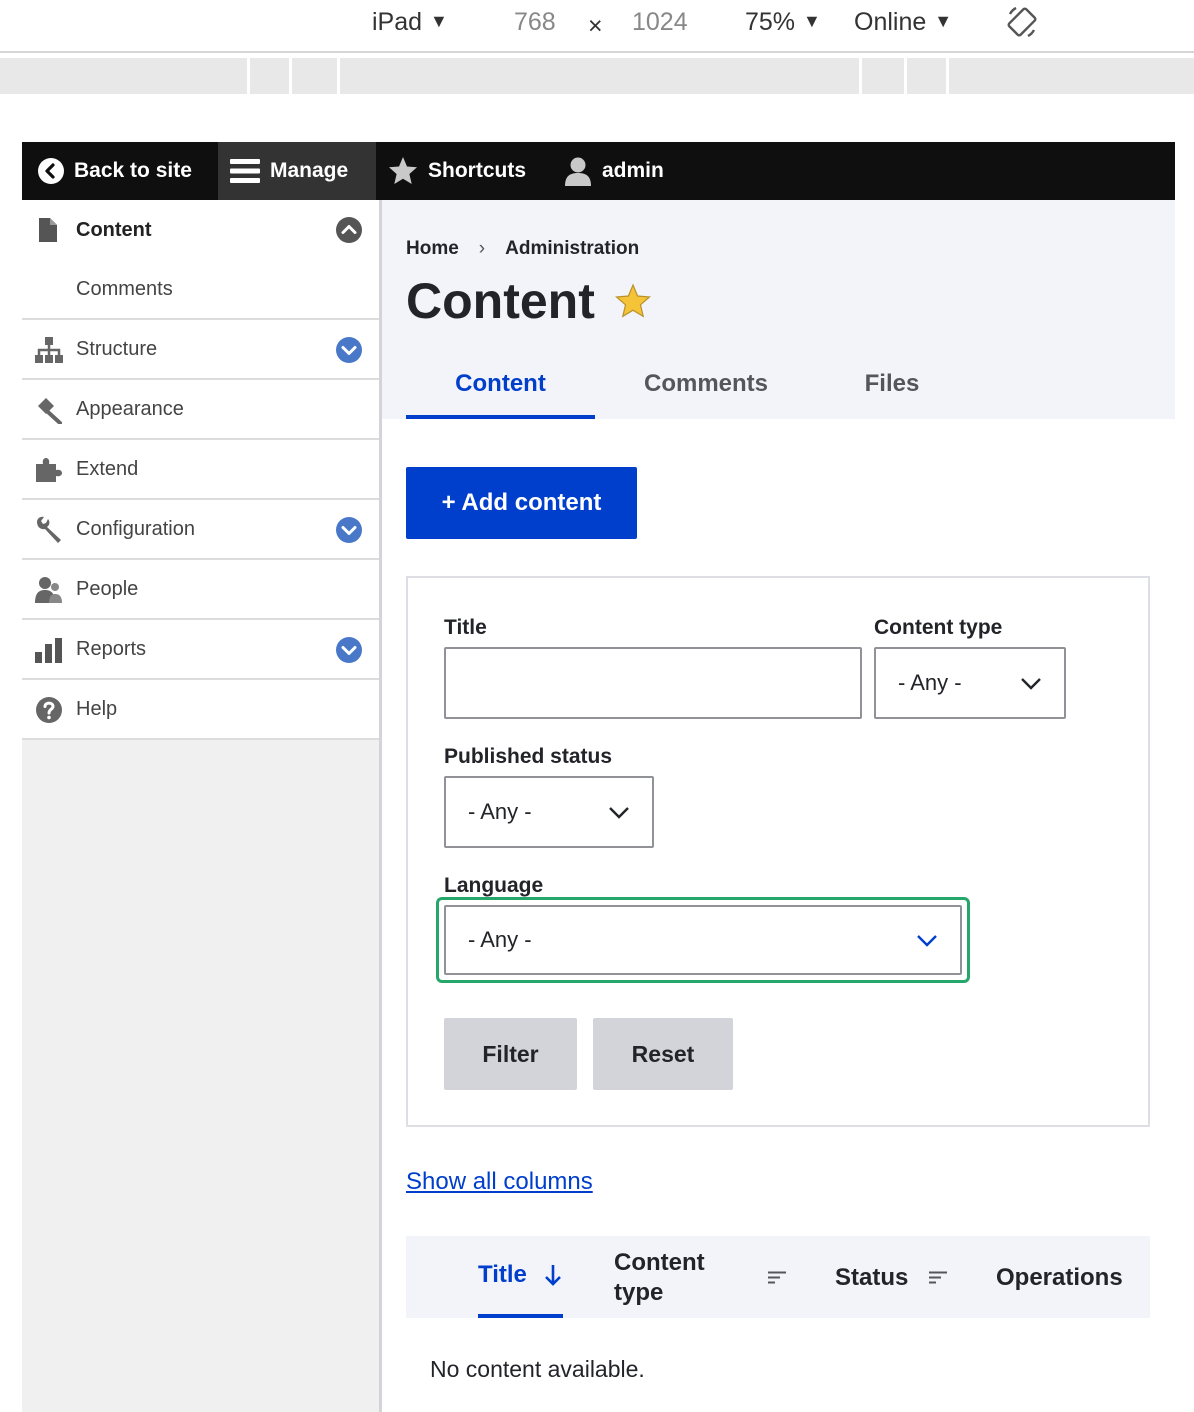 The height and width of the screenshot is (1412, 1194). Describe the element at coordinates (1059, 1277) in the screenshot. I see `column-operations: Operations` at that location.